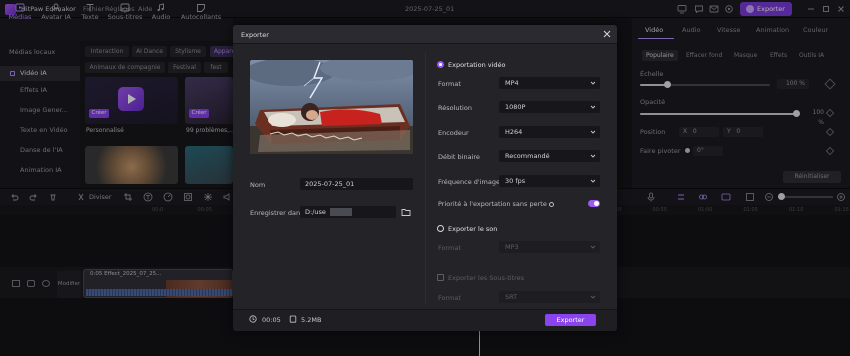  What do you see at coordinates (570, 320) in the screenshot?
I see `export-button: Exporter` at bounding box center [570, 320].